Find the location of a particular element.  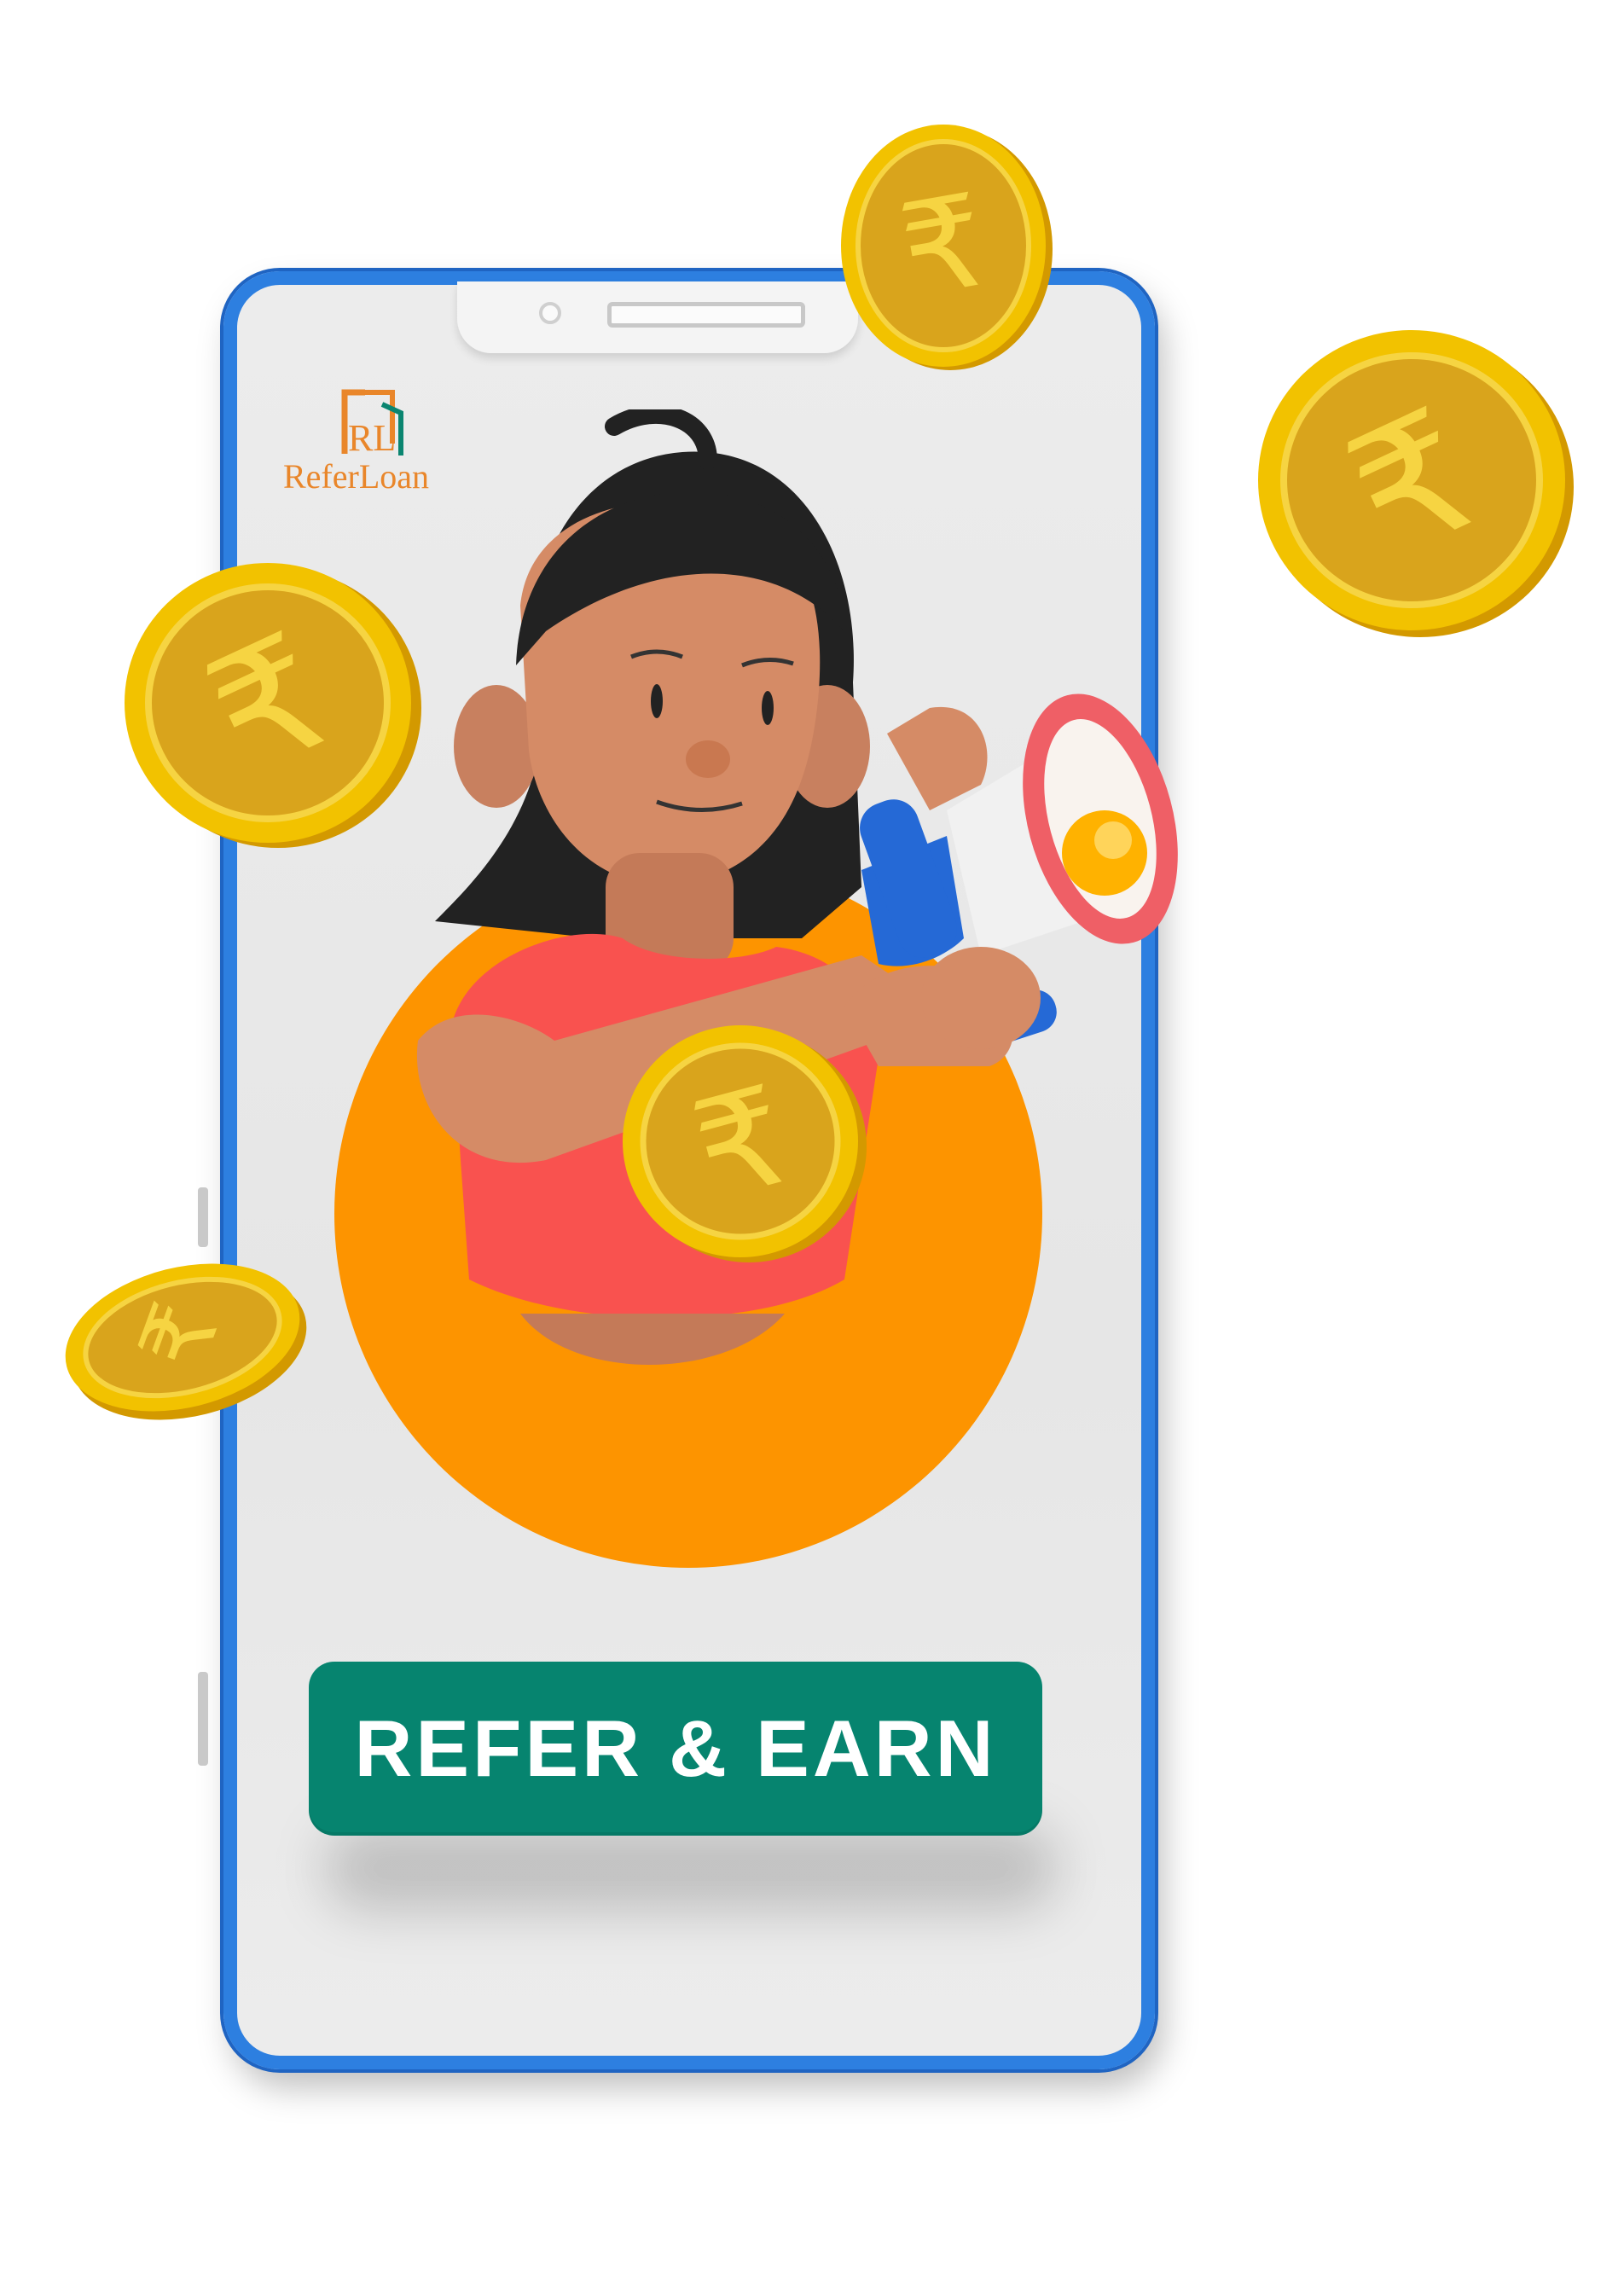

refer-and-earn-label: REFER & EARN is located at coordinates (675, 1748).